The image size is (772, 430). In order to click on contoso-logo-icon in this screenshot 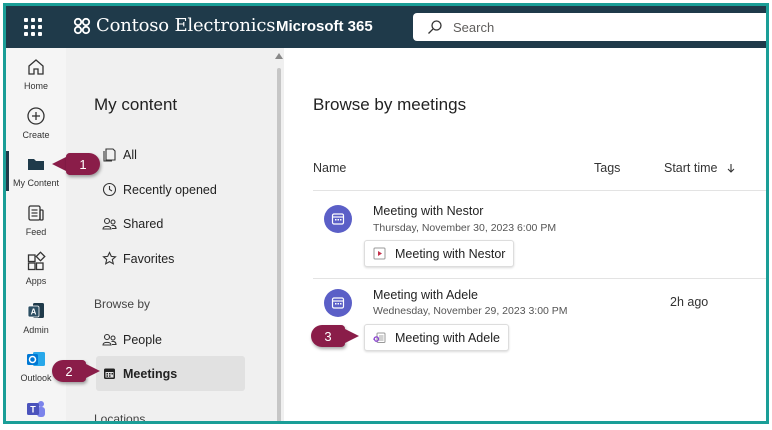, I will do `click(82, 25)`.